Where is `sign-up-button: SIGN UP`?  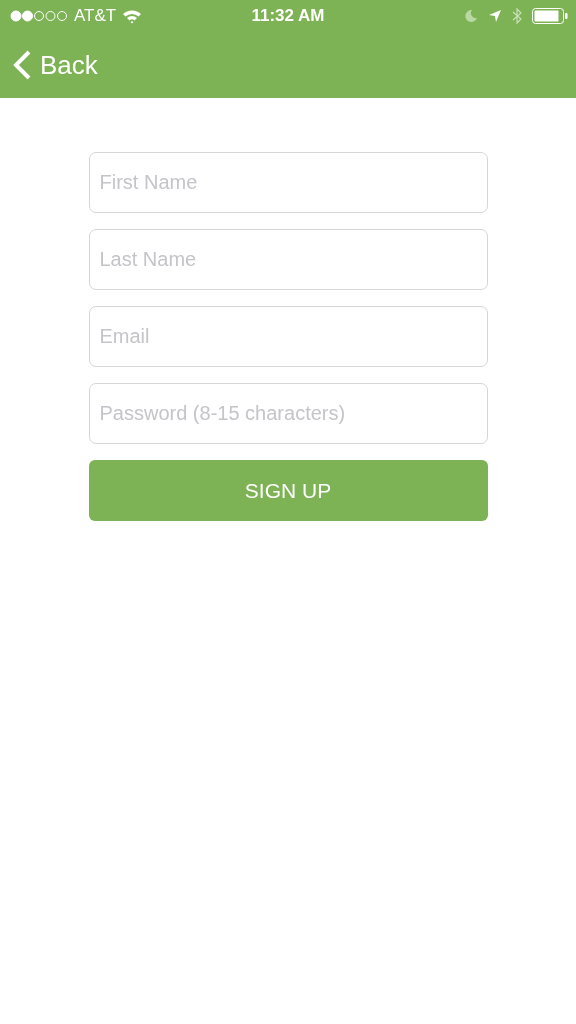 sign-up-button: SIGN UP is located at coordinates (288, 490).